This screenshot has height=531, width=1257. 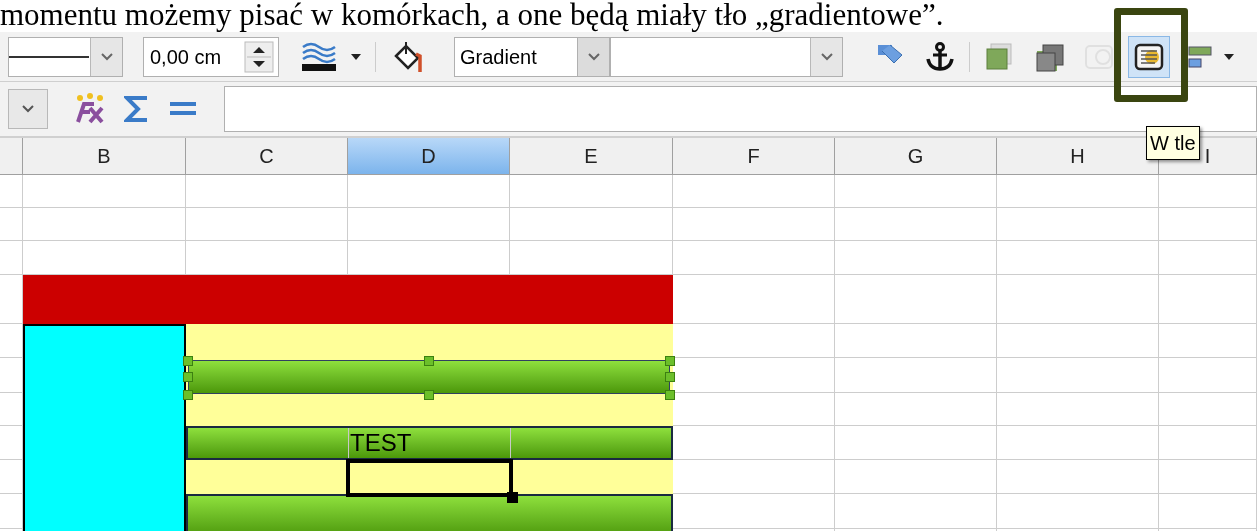 I want to click on active-cell-cursor, so click(x=429, y=478).